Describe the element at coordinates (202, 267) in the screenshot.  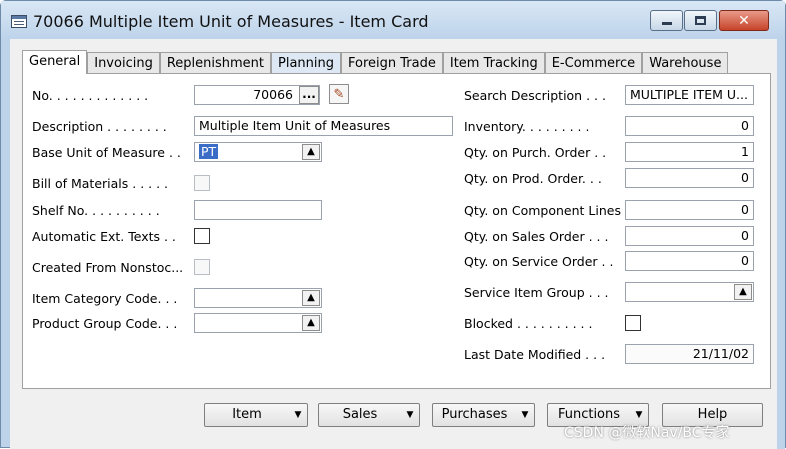
I see `created-from-nonstock-checkbox` at that location.